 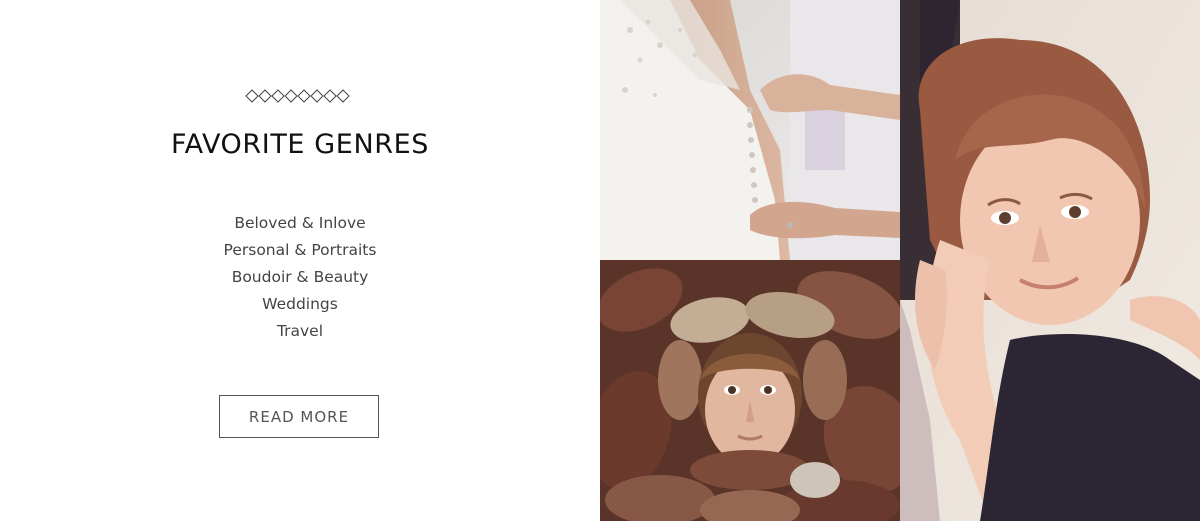 What do you see at coordinates (300, 331) in the screenshot?
I see `genre-item-travel: Travel` at bounding box center [300, 331].